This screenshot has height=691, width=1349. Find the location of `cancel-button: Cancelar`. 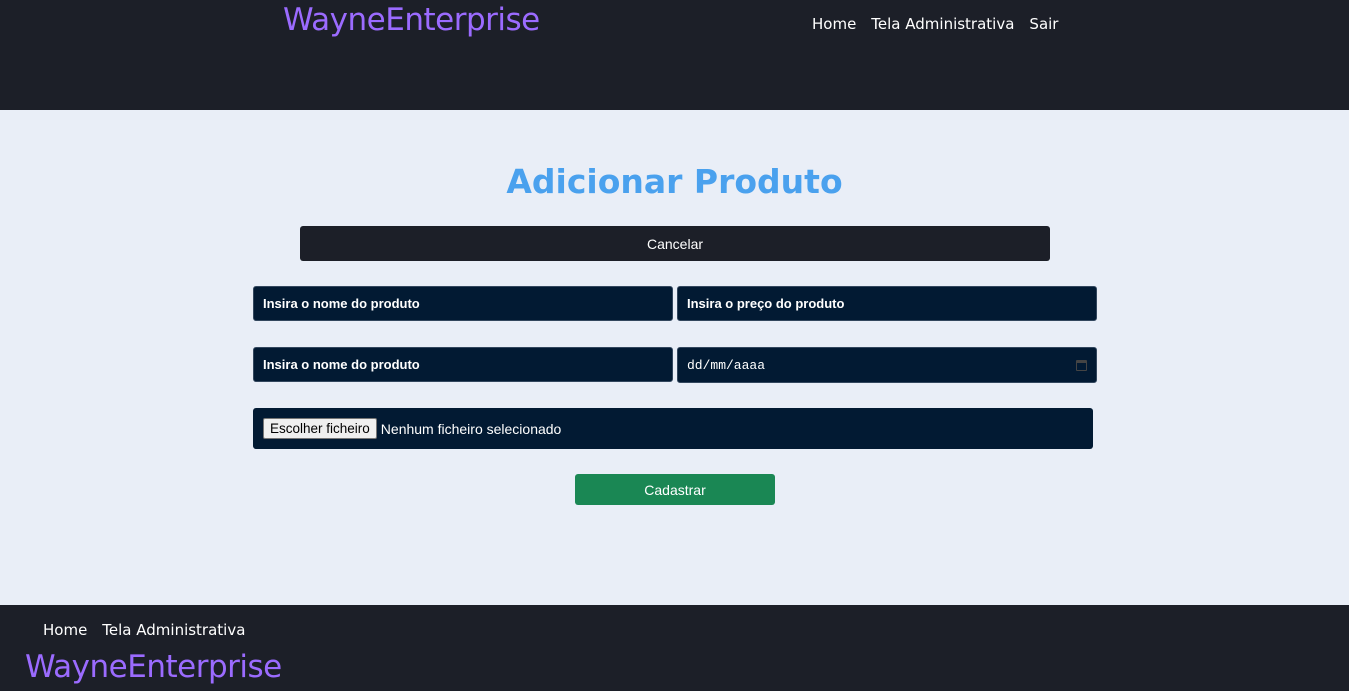

cancel-button: Cancelar is located at coordinates (675, 243).